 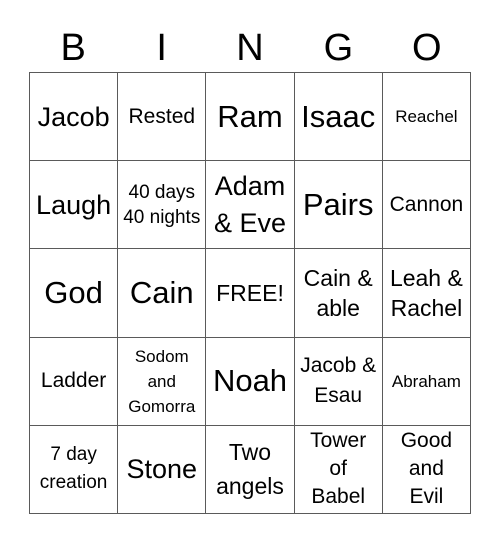 I want to click on cell-text: Pairs, so click(x=338, y=204).